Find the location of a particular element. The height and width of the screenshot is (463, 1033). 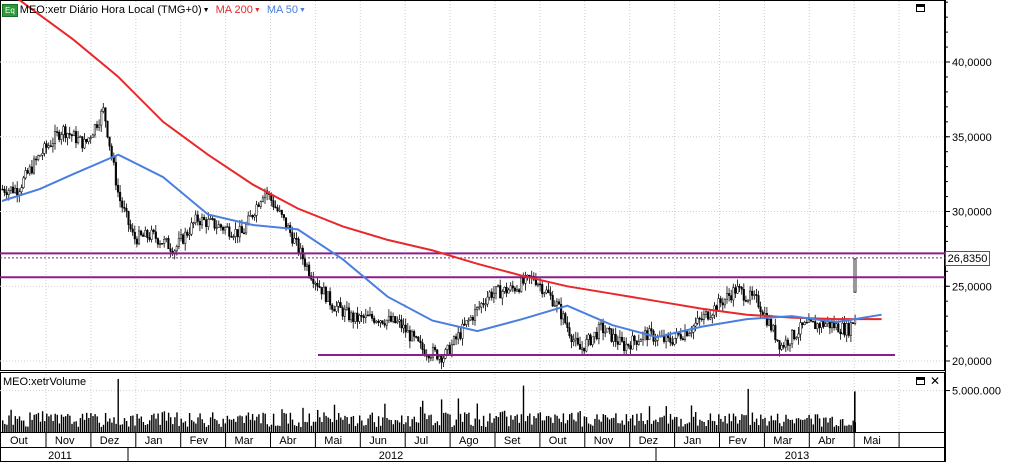

maximize-volume-panel-icon is located at coordinates (920, 381).